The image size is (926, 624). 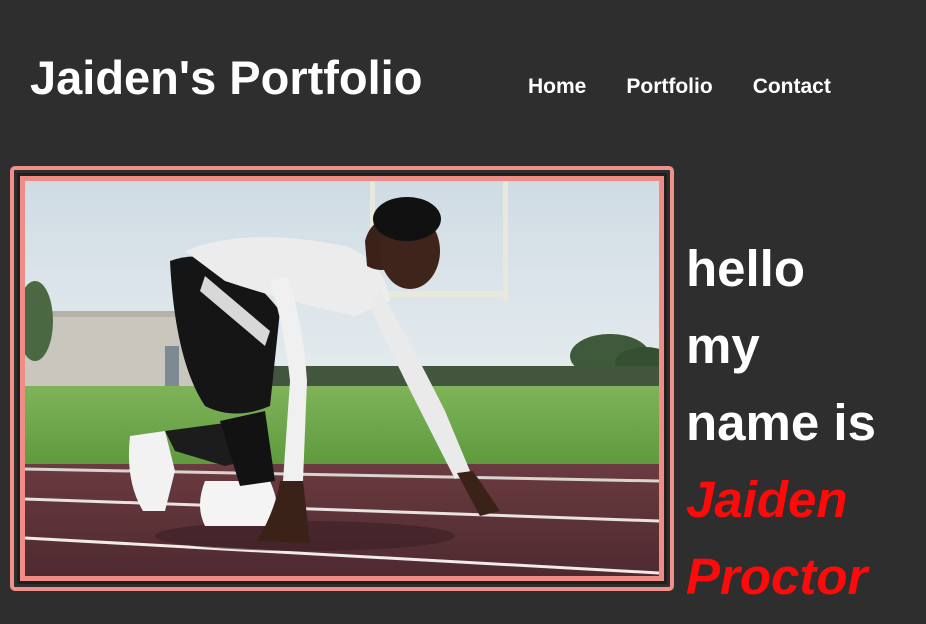 I want to click on nav-contact-link: Contact, so click(x=792, y=87).